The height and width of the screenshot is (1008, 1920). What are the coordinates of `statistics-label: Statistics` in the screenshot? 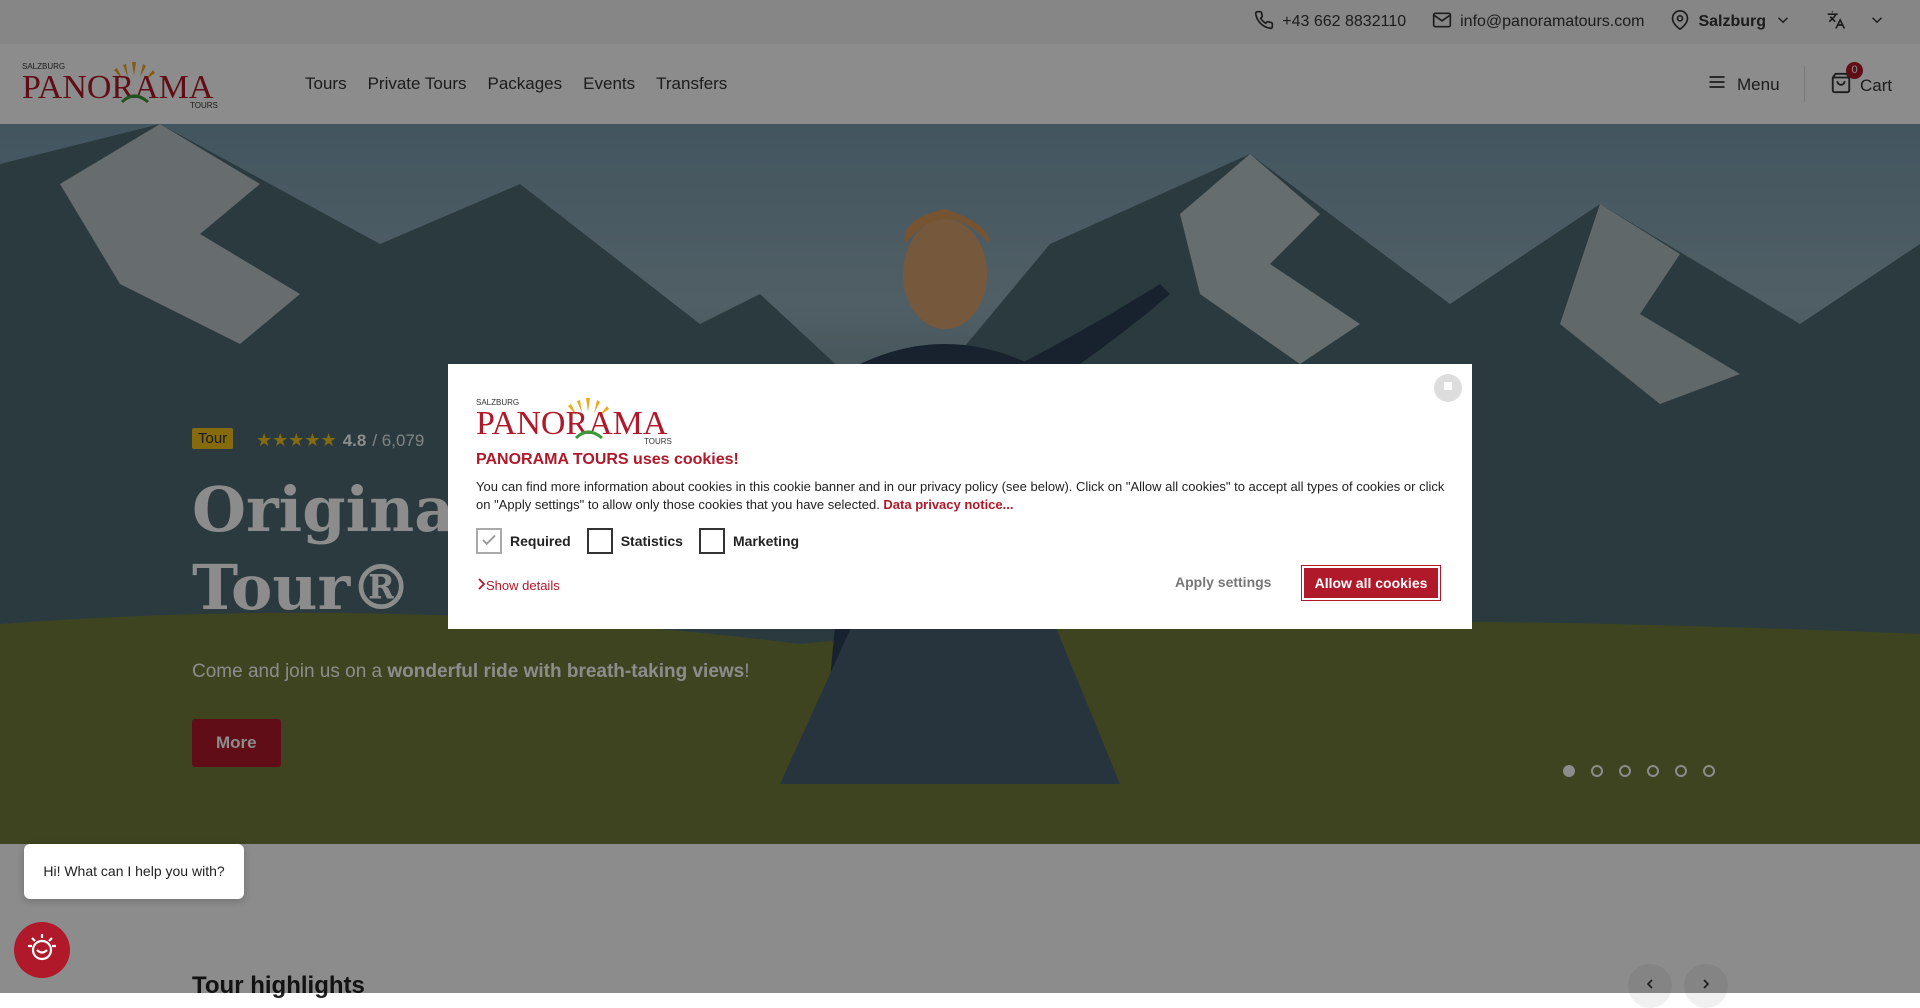 It's located at (651, 541).